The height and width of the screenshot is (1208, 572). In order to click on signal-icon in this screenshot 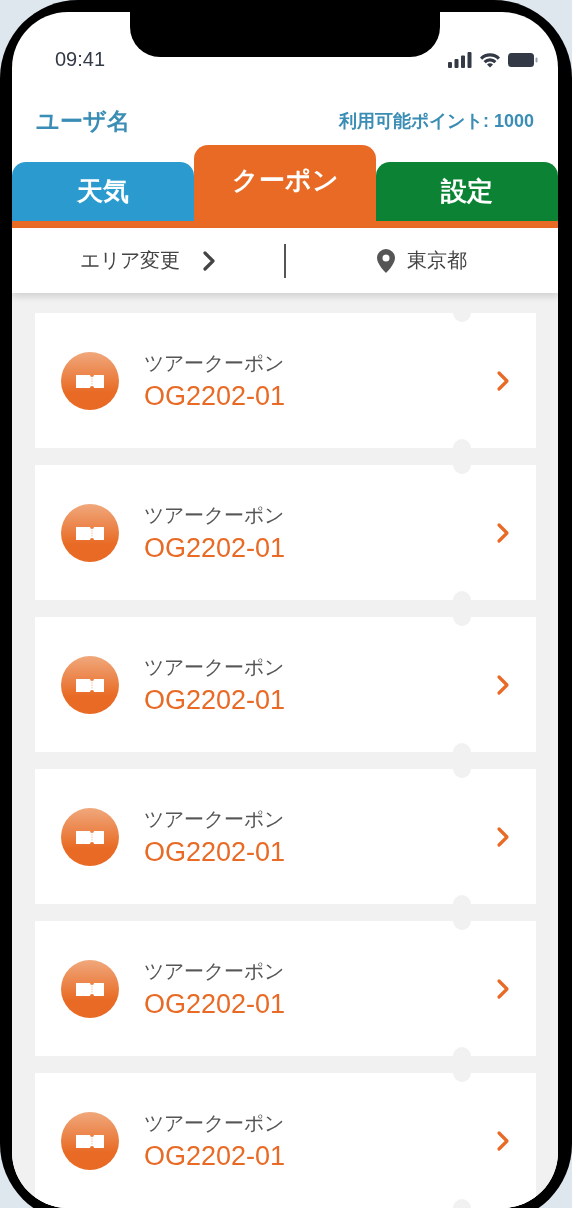, I will do `click(460, 59)`.